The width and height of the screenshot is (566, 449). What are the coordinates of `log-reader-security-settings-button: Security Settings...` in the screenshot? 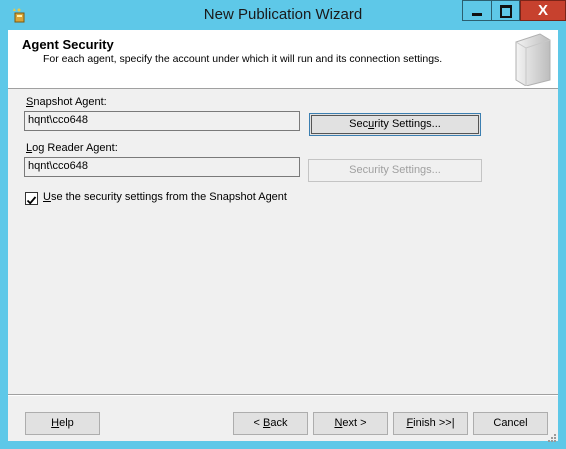 It's located at (395, 170).